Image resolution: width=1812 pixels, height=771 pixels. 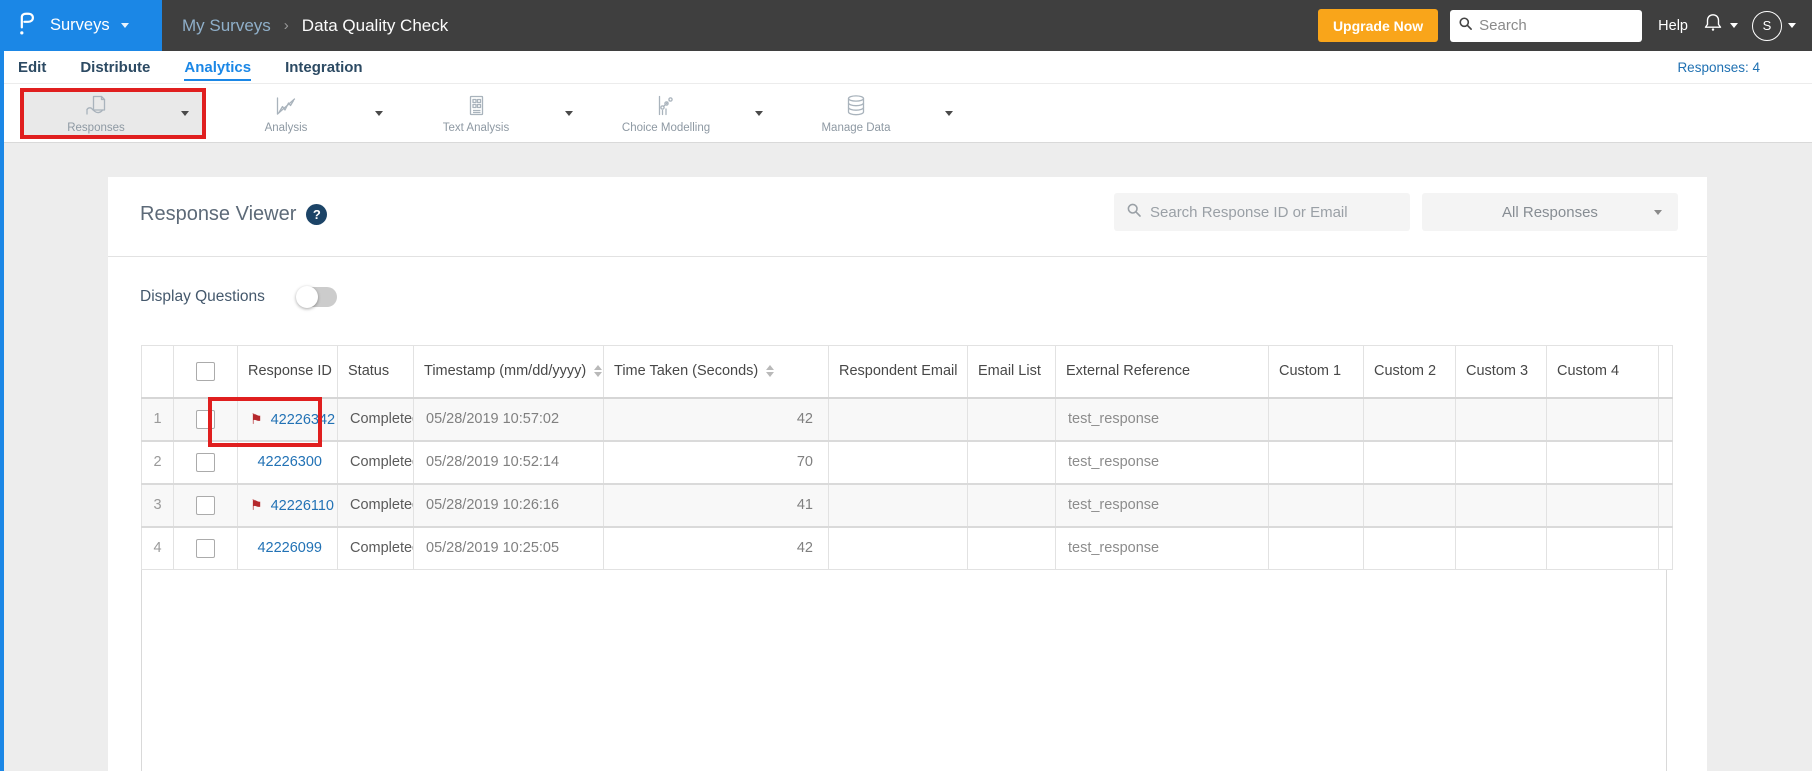 I want to click on cell-respondent_email, so click(x=898, y=418).